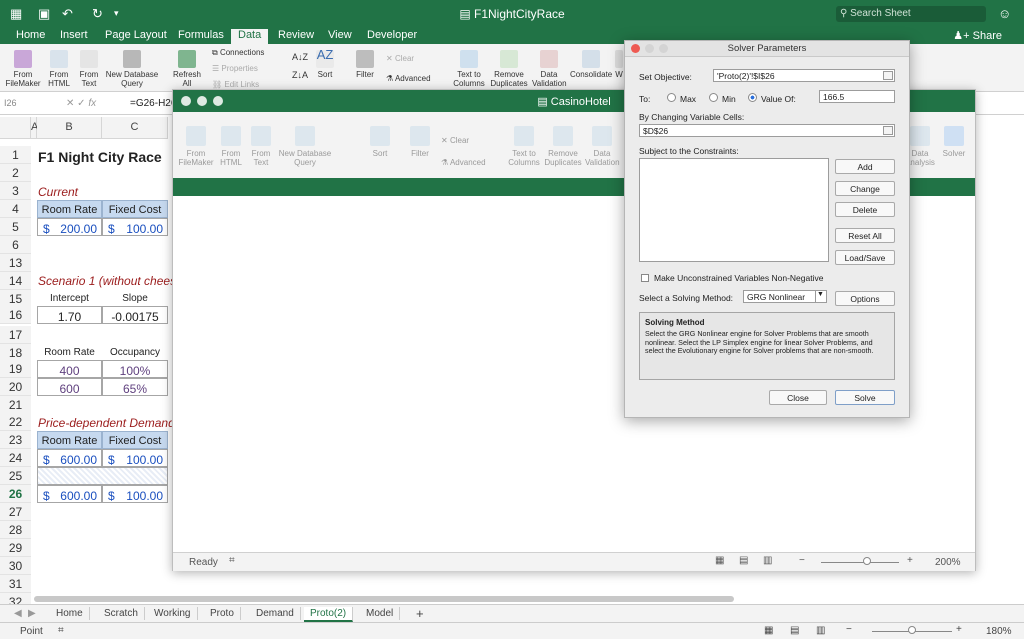  Describe the element at coordinates (121, 613) in the screenshot. I see `sheet-tab-scratch: Scratch` at that location.